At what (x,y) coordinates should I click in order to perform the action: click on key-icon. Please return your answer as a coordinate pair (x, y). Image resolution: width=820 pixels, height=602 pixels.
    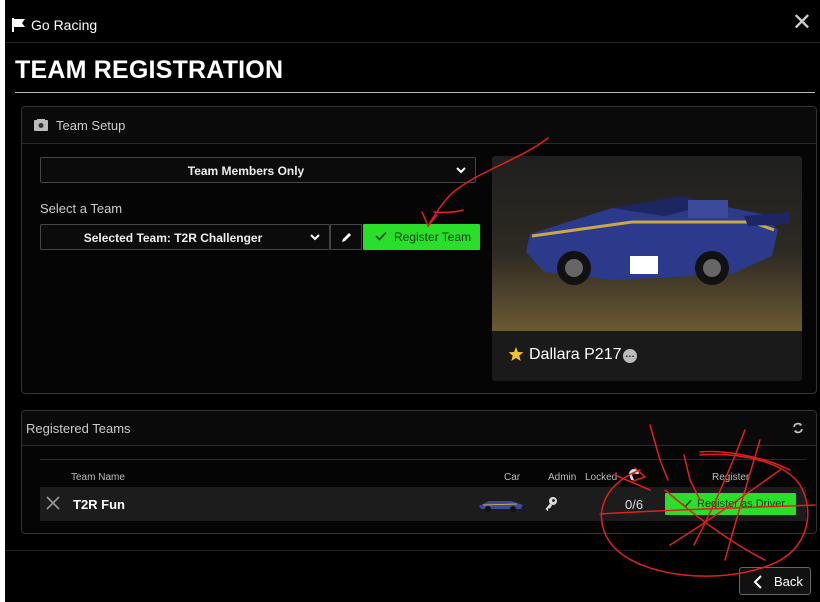
    Looking at the image, I should click on (551, 504).